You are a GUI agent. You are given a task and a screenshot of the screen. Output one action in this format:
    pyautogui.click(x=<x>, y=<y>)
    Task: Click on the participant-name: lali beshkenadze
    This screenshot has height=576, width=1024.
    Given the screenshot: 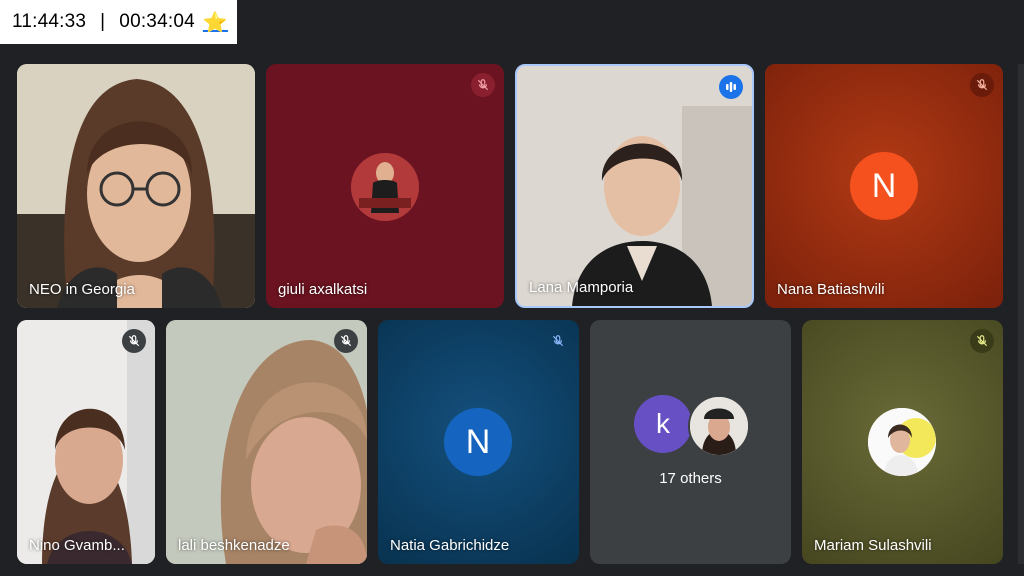 What is the action you would take?
    pyautogui.click(x=234, y=545)
    